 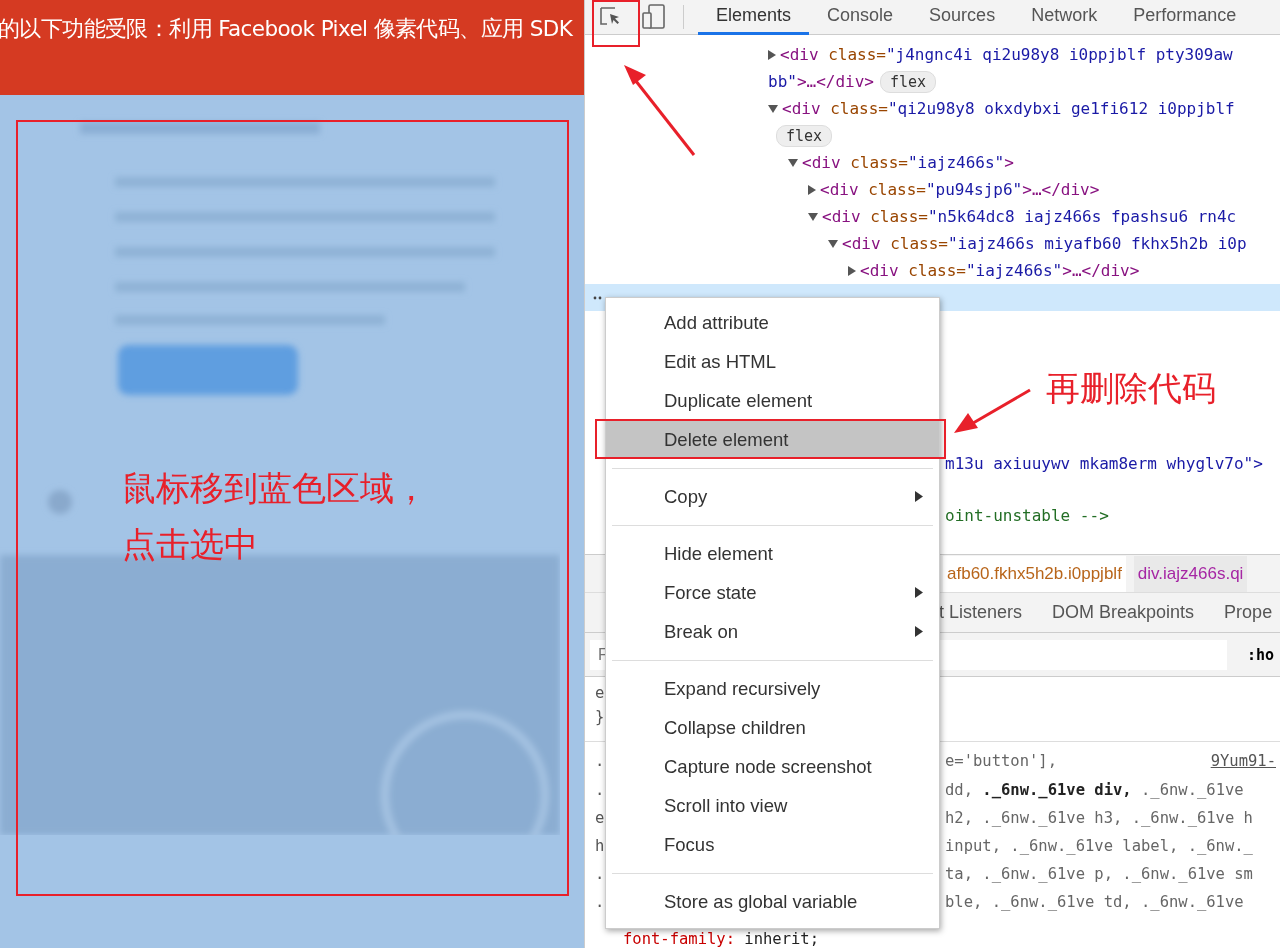 What do you see at coordinates (1008, 108) in the screenshot?
I see `dom-node: <div class="qi2u98y8 okxdybxi ge1fi612 i0ppjblf` at bounding box center [1008, 108].